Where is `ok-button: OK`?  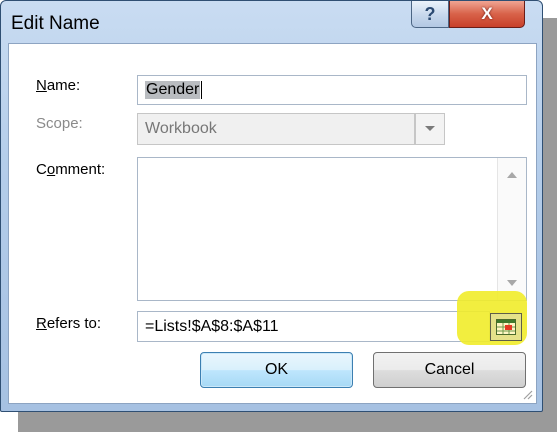
ok-button: OK is located at coordinates (276, 370).